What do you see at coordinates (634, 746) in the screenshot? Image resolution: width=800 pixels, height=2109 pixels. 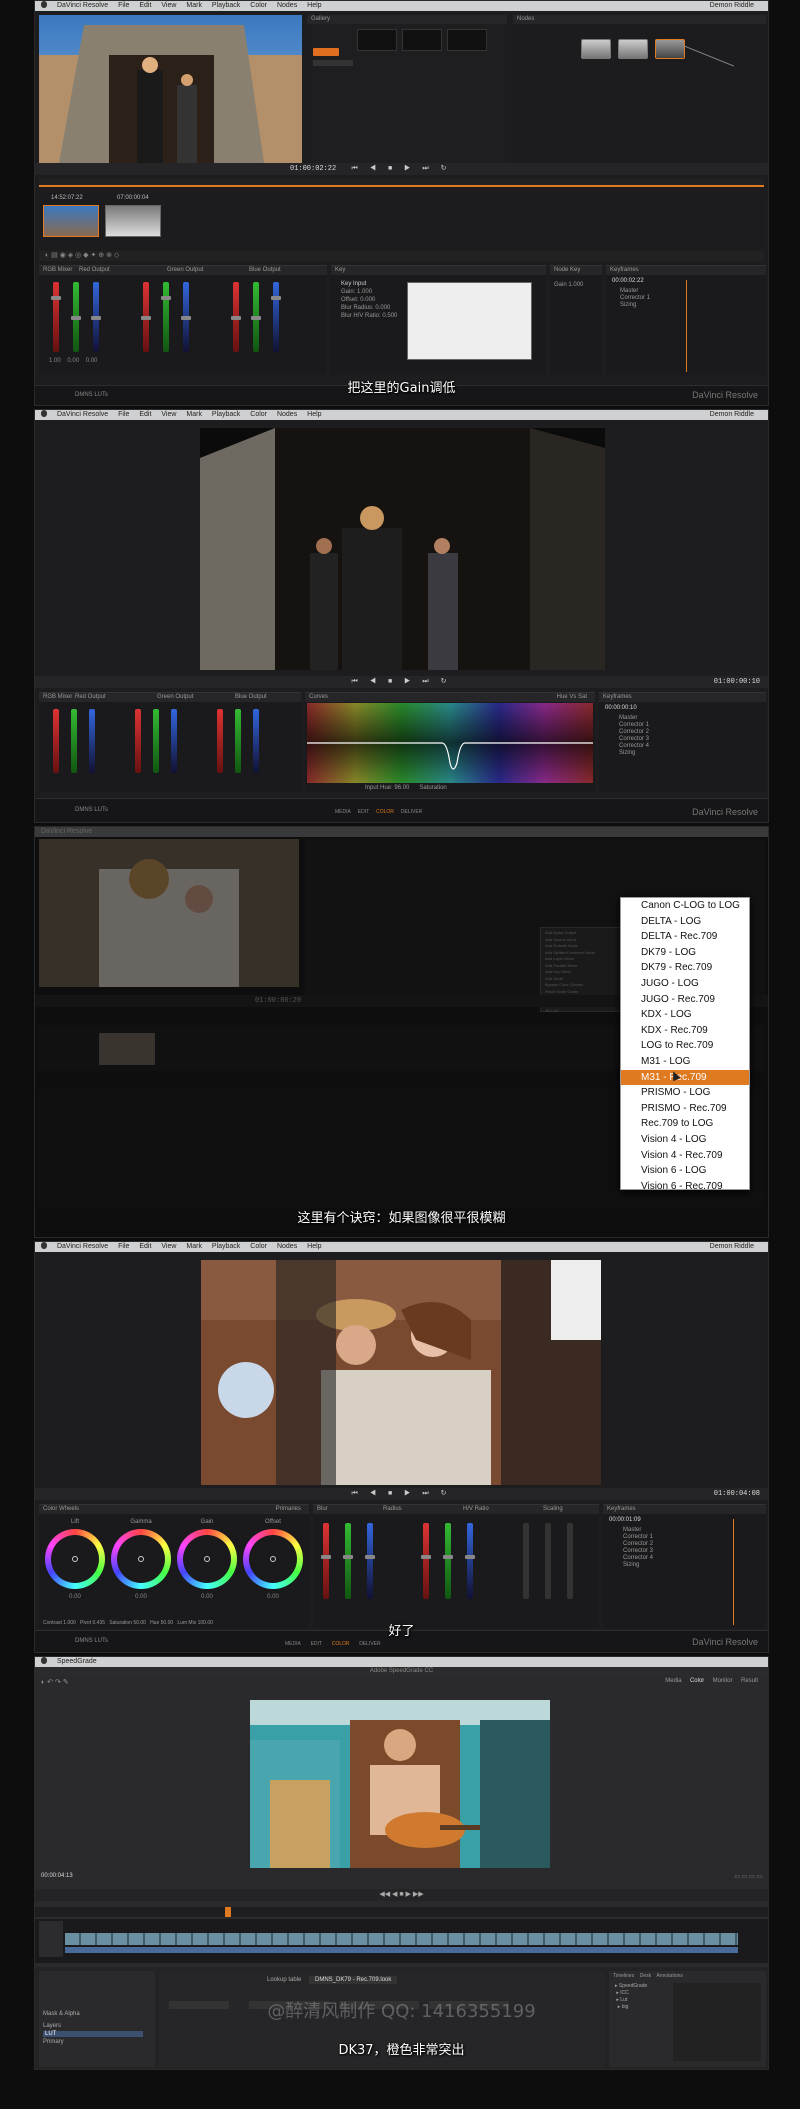 I see `kf-item: Corrector 4` at bounding box center [634, 746].